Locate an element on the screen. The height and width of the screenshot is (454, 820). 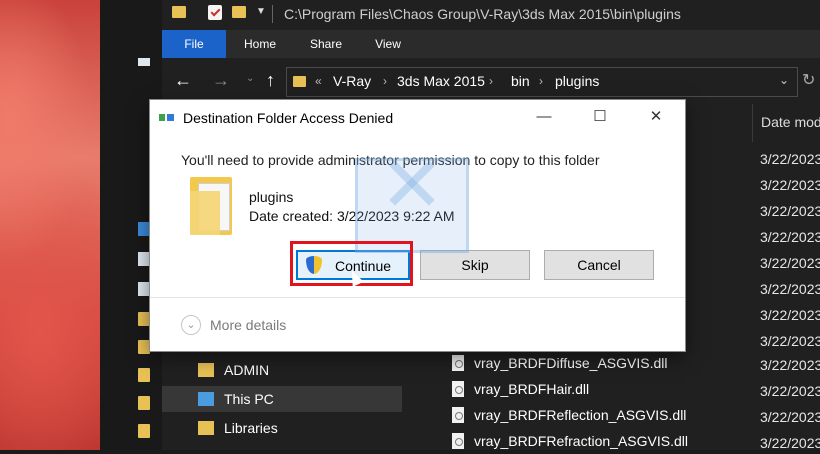
ribbon-tabs: File Home Share View is located at coordinates (491, 44).